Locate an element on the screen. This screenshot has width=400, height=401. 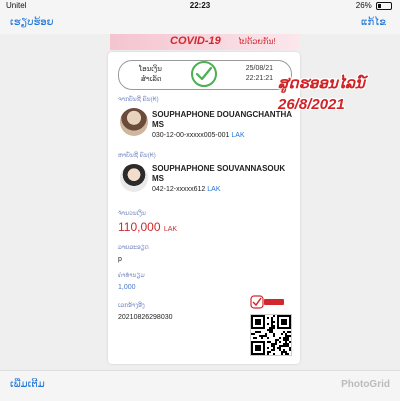
receiver-currency: LAK is located at coordinates (214, 189).